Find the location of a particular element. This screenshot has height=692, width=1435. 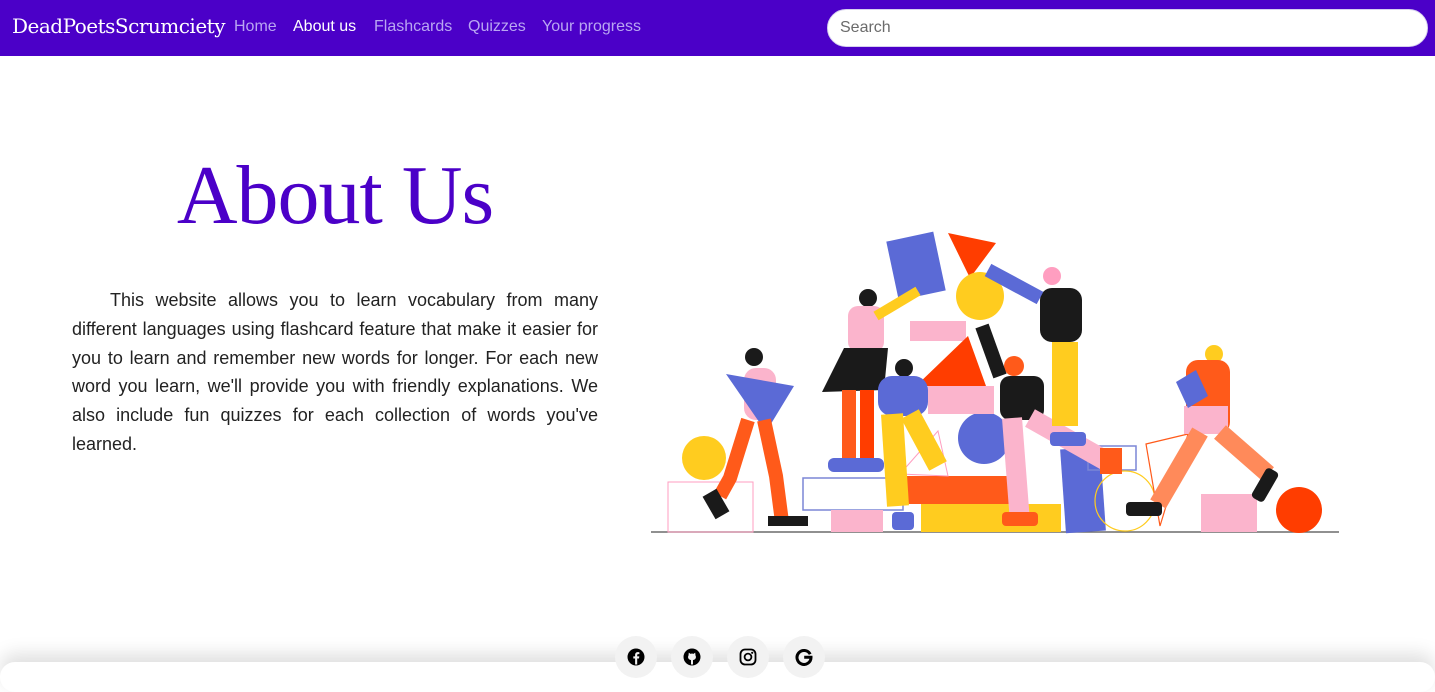

nav-link-quizzes: Quizzes is located at coordinates (497, 27).